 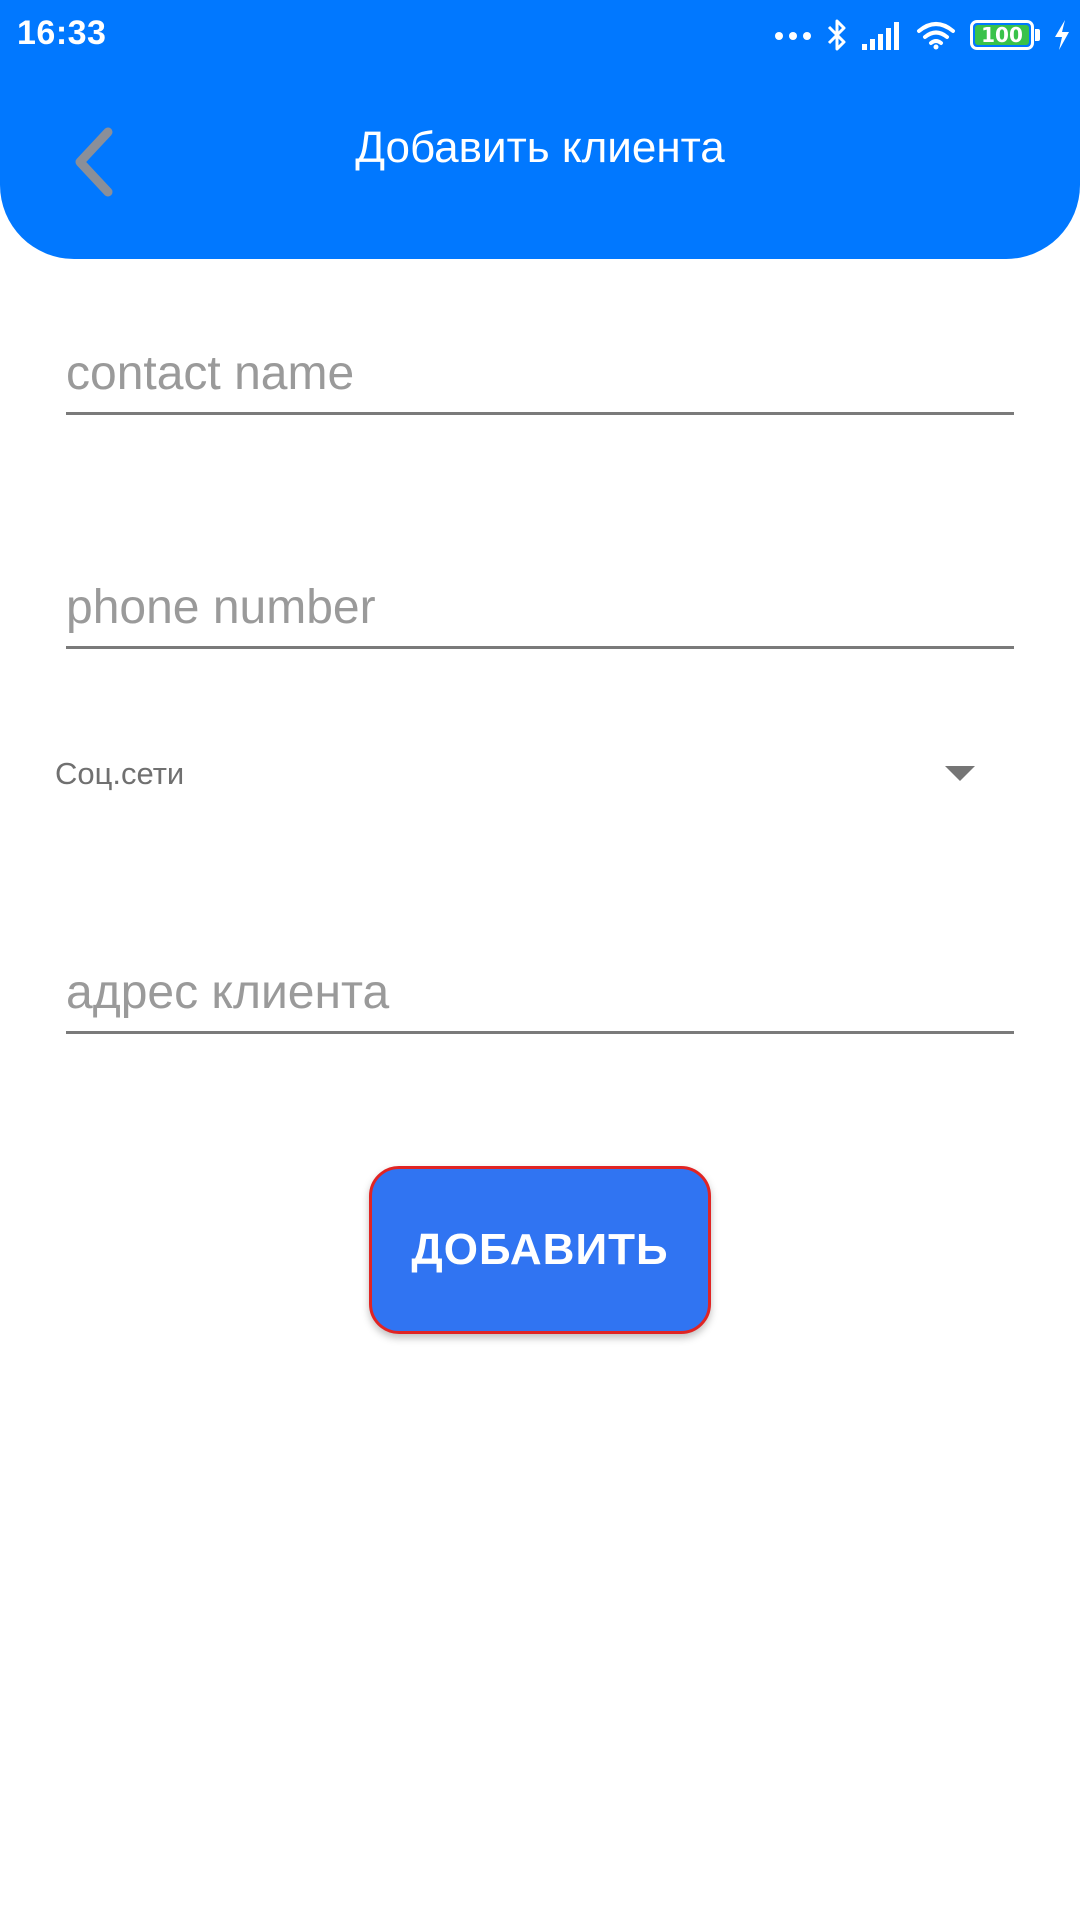 I want to click on chevron-left-icon, so click(x=95, y=166).